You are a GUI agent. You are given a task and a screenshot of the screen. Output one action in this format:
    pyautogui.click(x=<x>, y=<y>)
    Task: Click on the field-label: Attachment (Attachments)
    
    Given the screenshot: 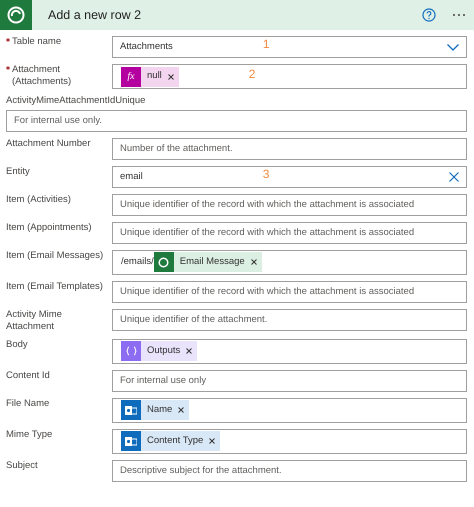 What is the action you would take?
    pyautogui.click(x=42, y=76)
    